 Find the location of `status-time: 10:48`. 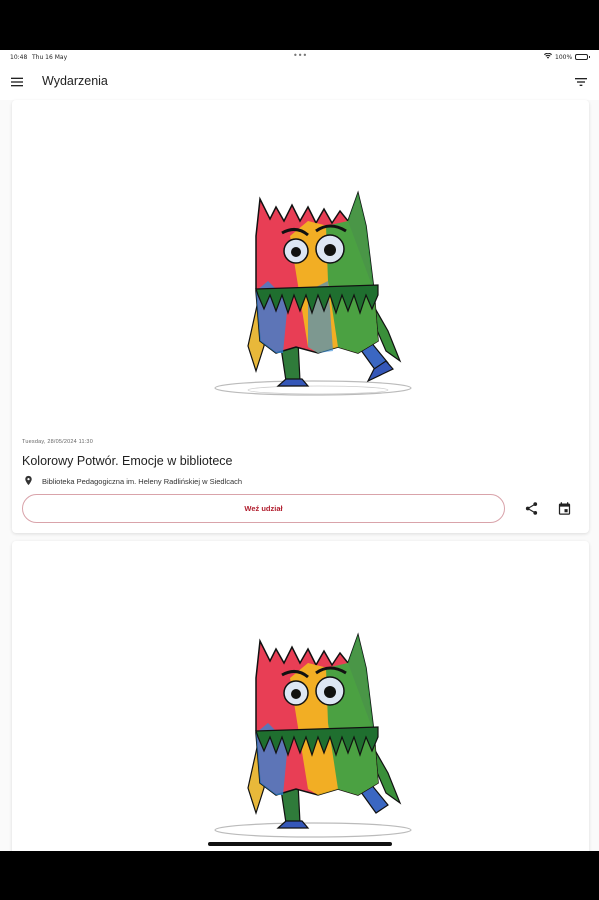

status-time: 10:48 is located at coordinates (19, 57).